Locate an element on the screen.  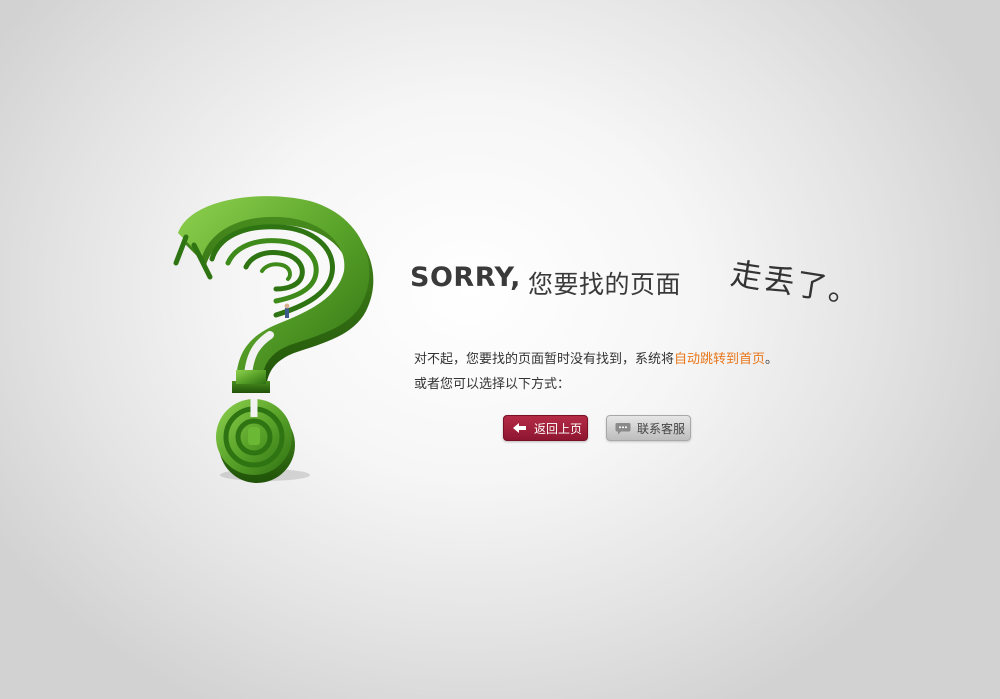
message-prefix: 对不起，您要找的页面暂时没有找到，系统将 is located at coordinates (544, 359).